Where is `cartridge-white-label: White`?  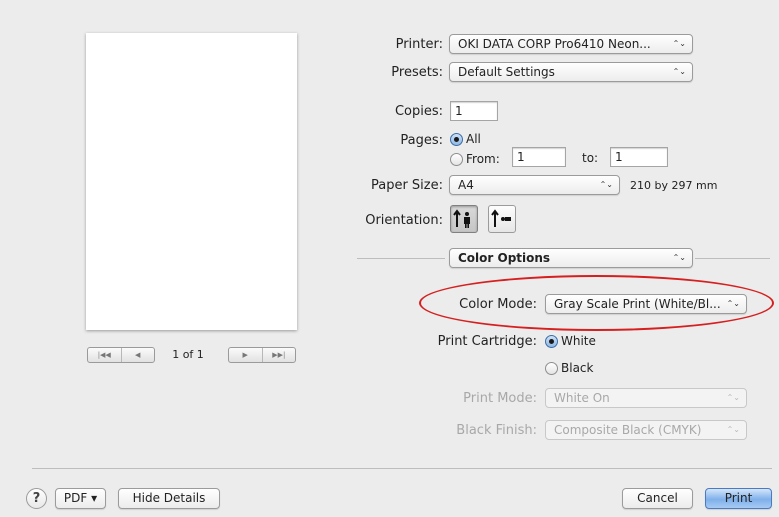
cartridge-white-label: White is located at coordinates (578, 341).